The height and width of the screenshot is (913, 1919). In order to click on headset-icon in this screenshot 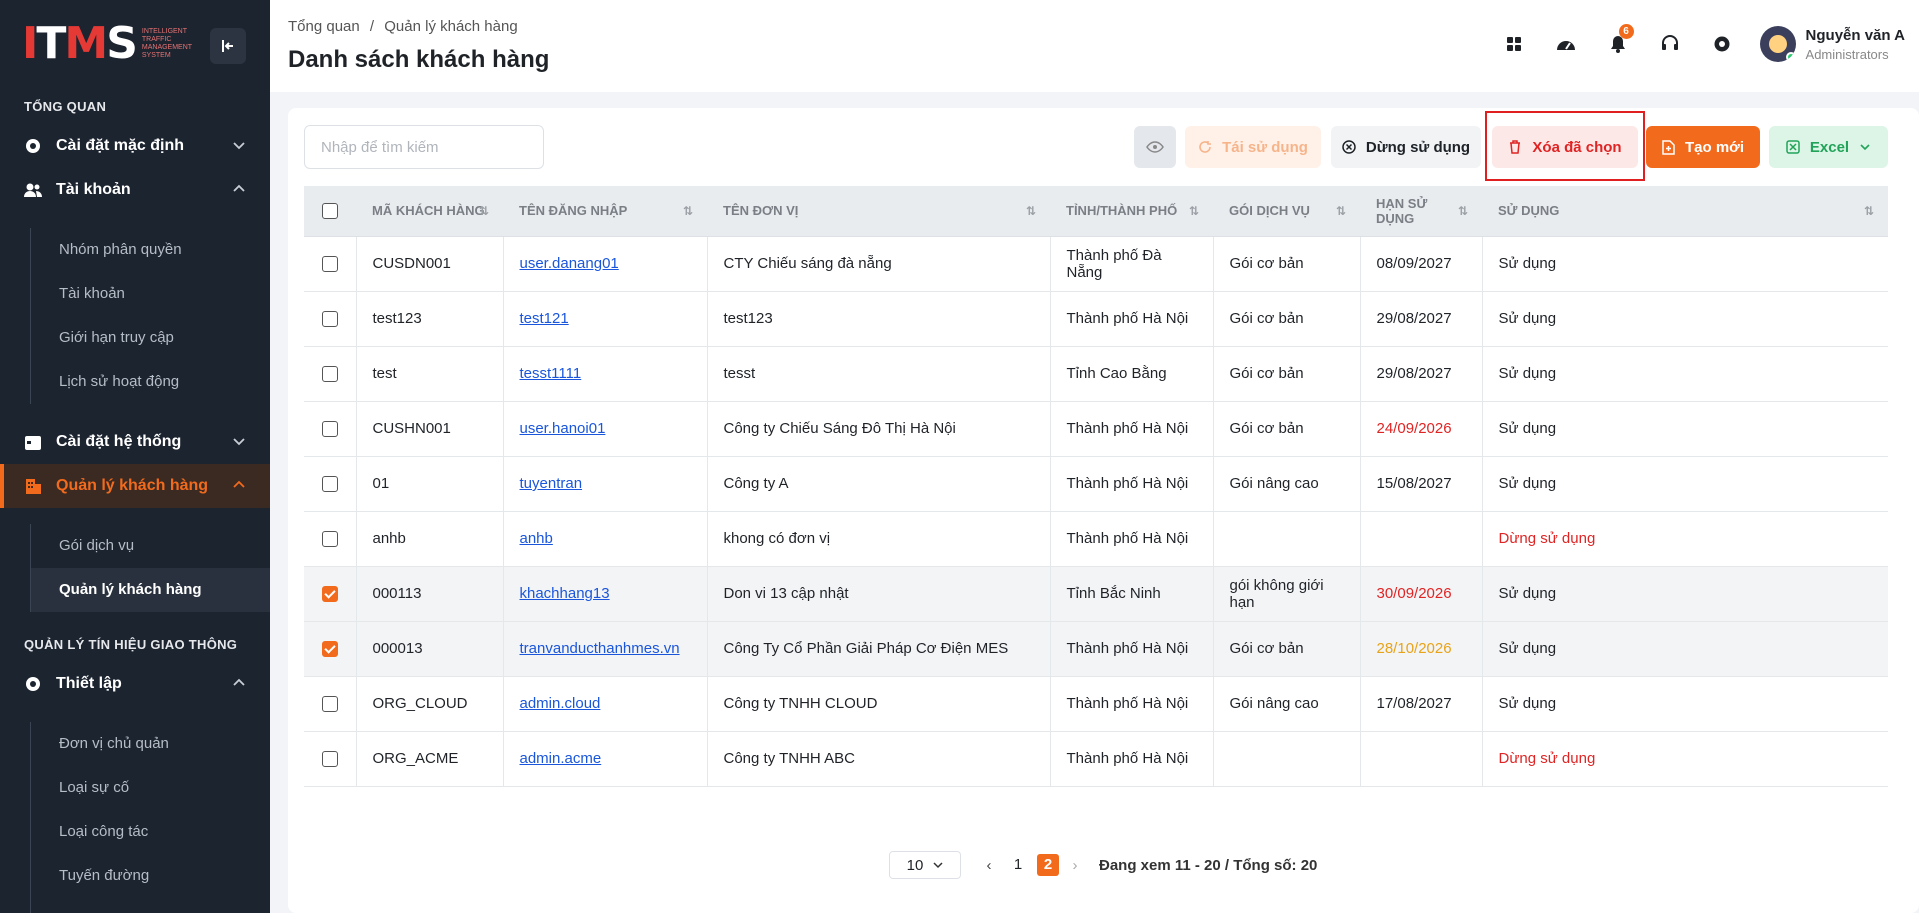, I will do `click(1669, 42)`.